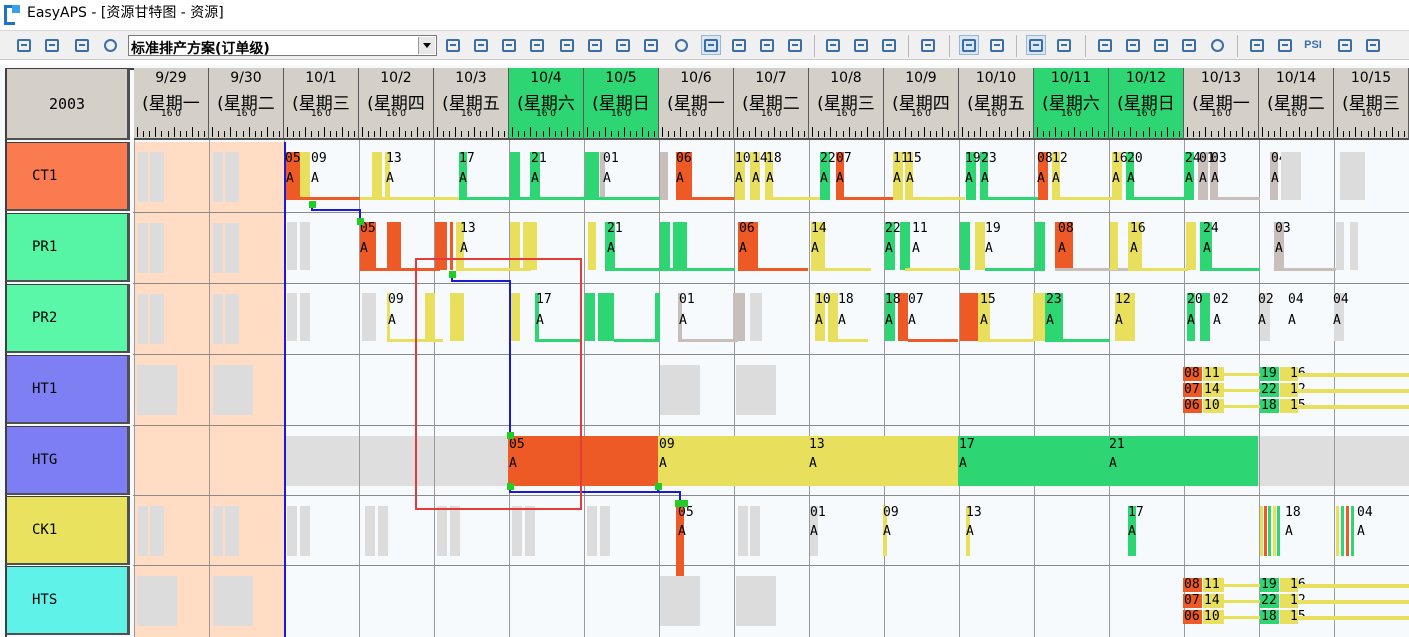 Image resolution: width=1409 pixels, height=637 pixels. What do you see at coordinates (1161, 45) in the screenshot?
I see `line-chart-icon` at bounding box center [1161, 45].